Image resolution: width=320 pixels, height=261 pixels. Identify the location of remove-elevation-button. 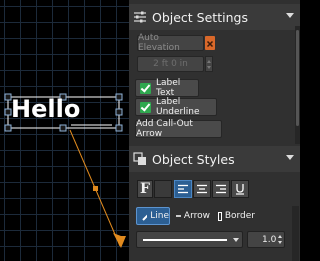
(210, 43).